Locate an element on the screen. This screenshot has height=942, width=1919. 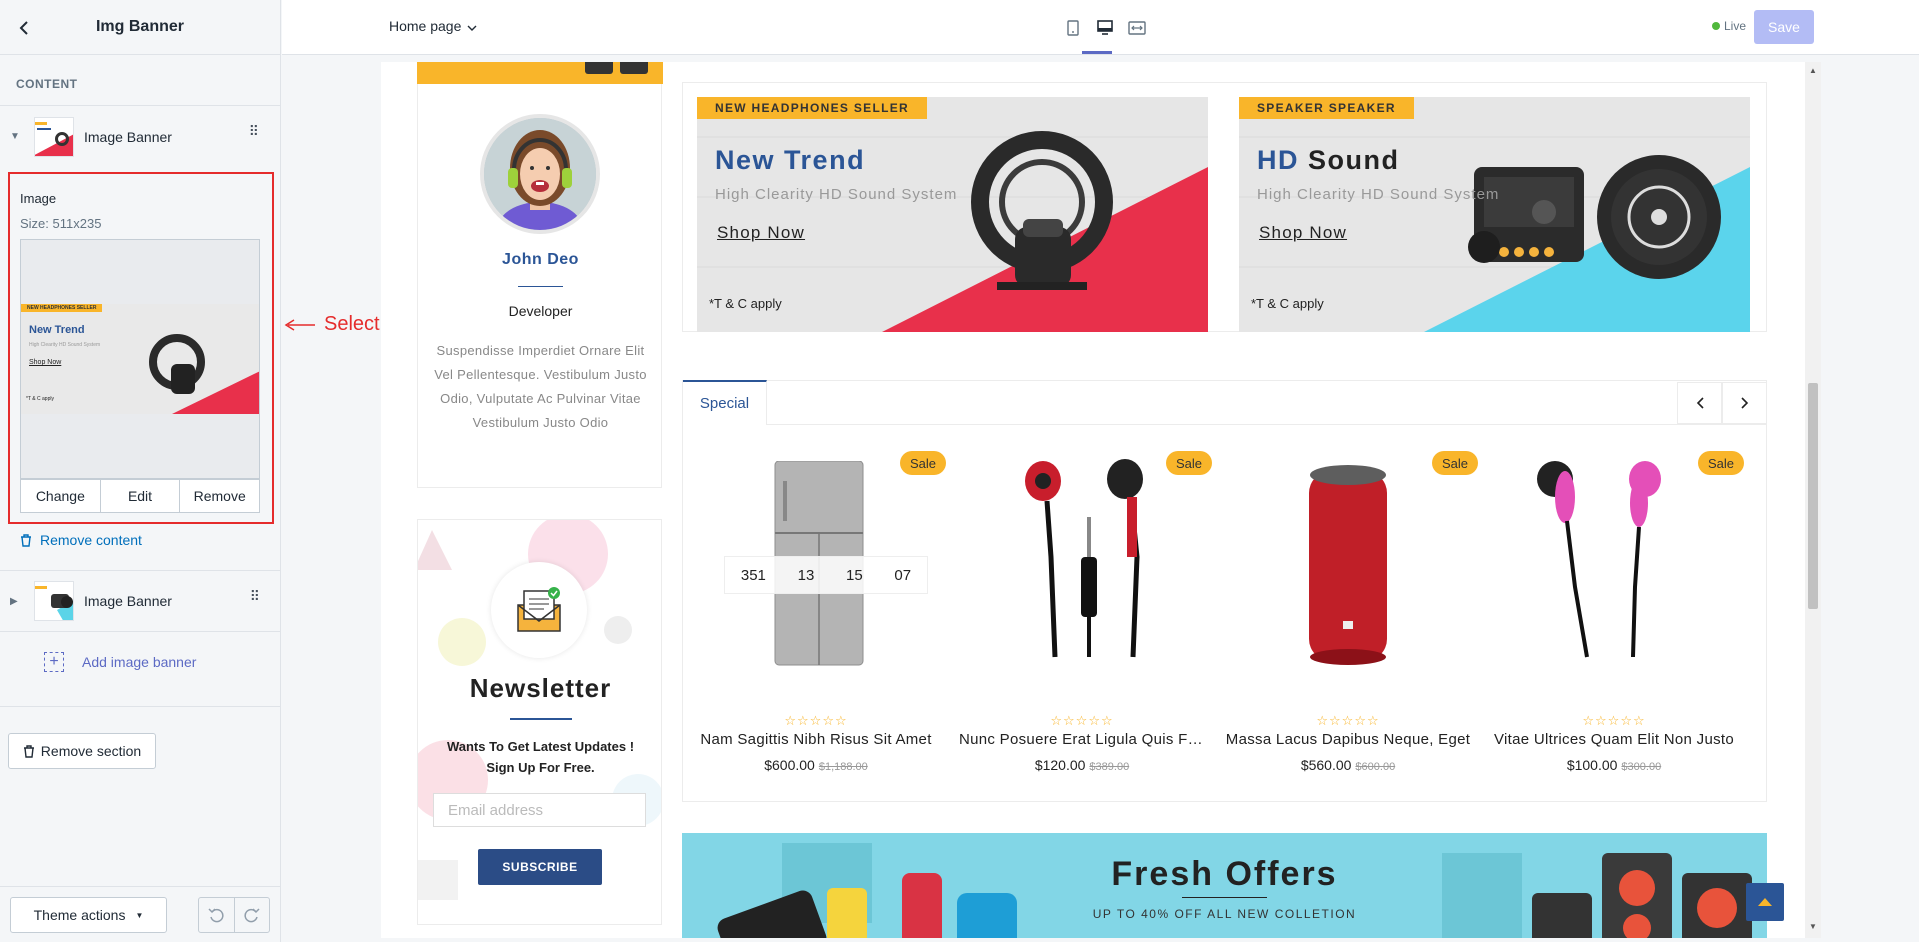
product-name: Vitae Ultrices Quam Elit Non Justo is located at coordinates (1614, 739).